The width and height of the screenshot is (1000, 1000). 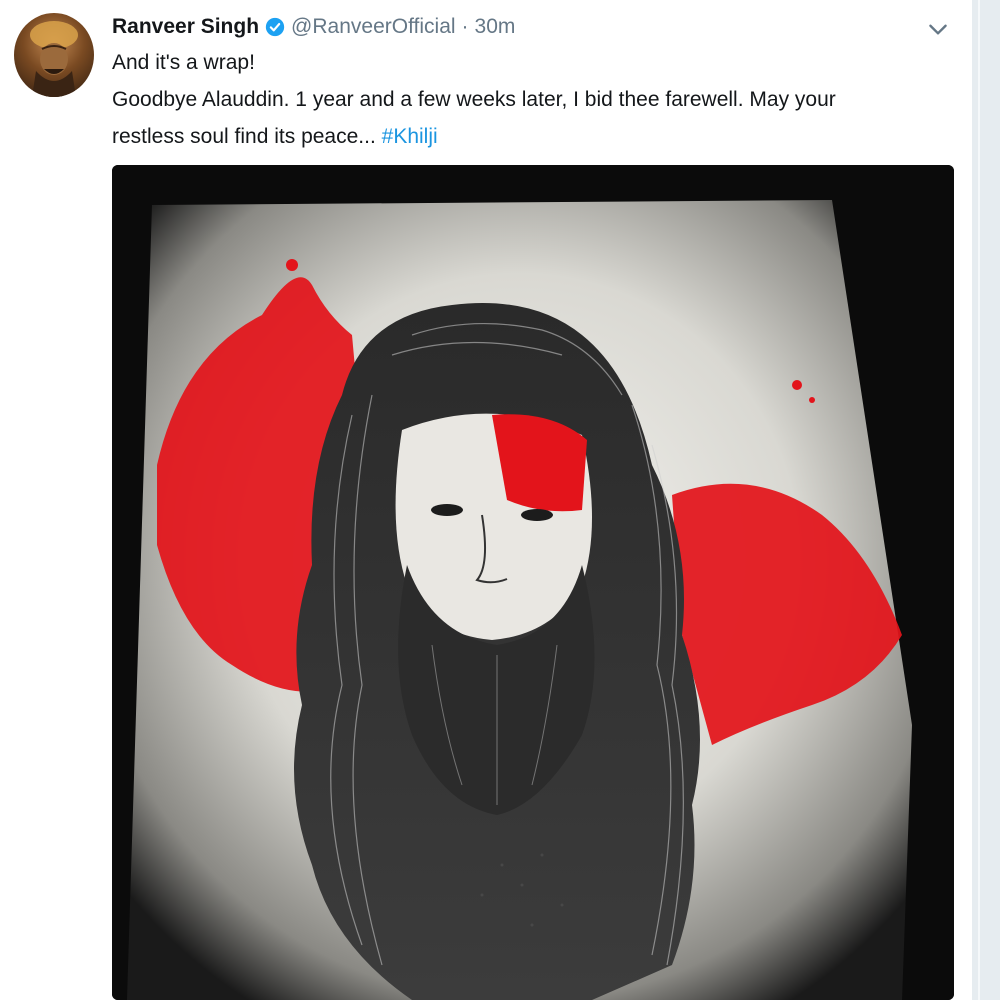 What do you see at coordinates (275, 27) in the screenshot?
I see `verified-badge-icon` at bounding box center [275, 27].